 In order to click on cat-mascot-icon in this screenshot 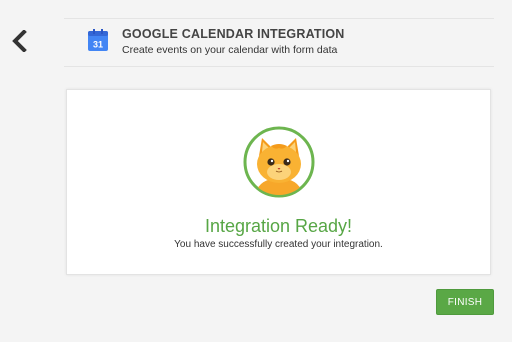, I will do `click(279, 162)`.